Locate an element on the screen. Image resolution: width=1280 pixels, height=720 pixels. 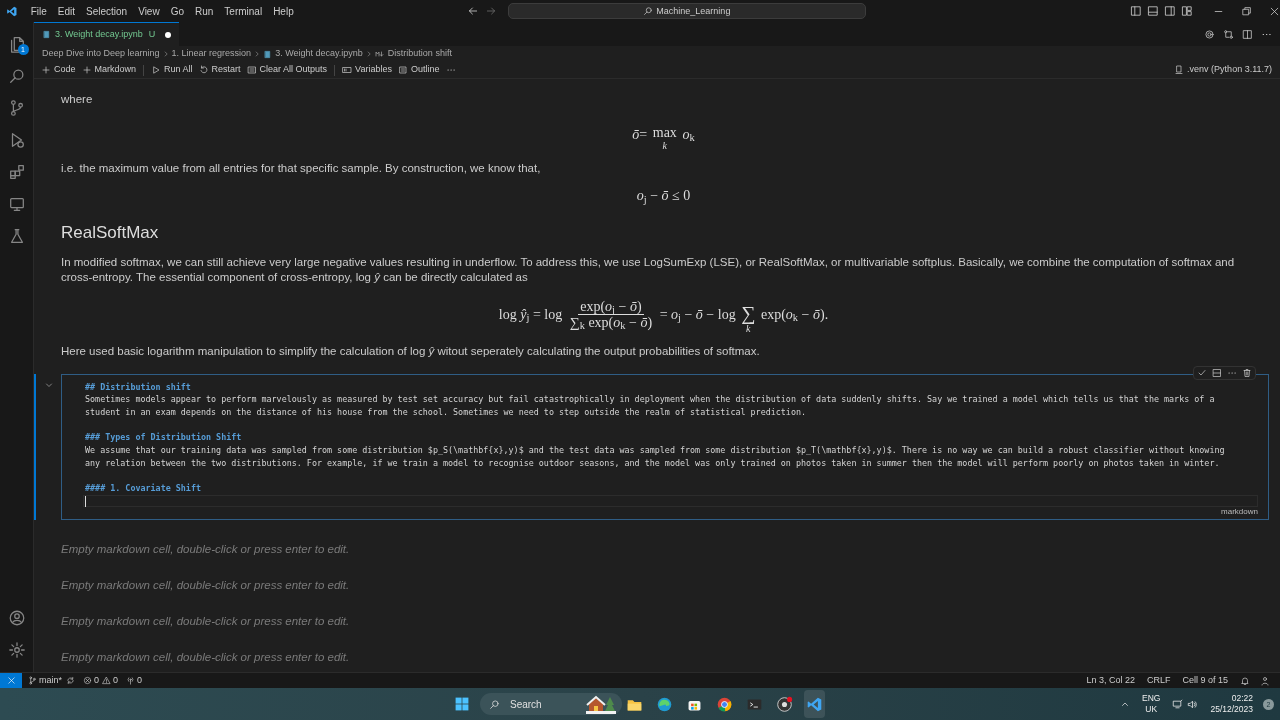
clock: 02:22 25/12/2023 is located at coordinates (1231, 704).